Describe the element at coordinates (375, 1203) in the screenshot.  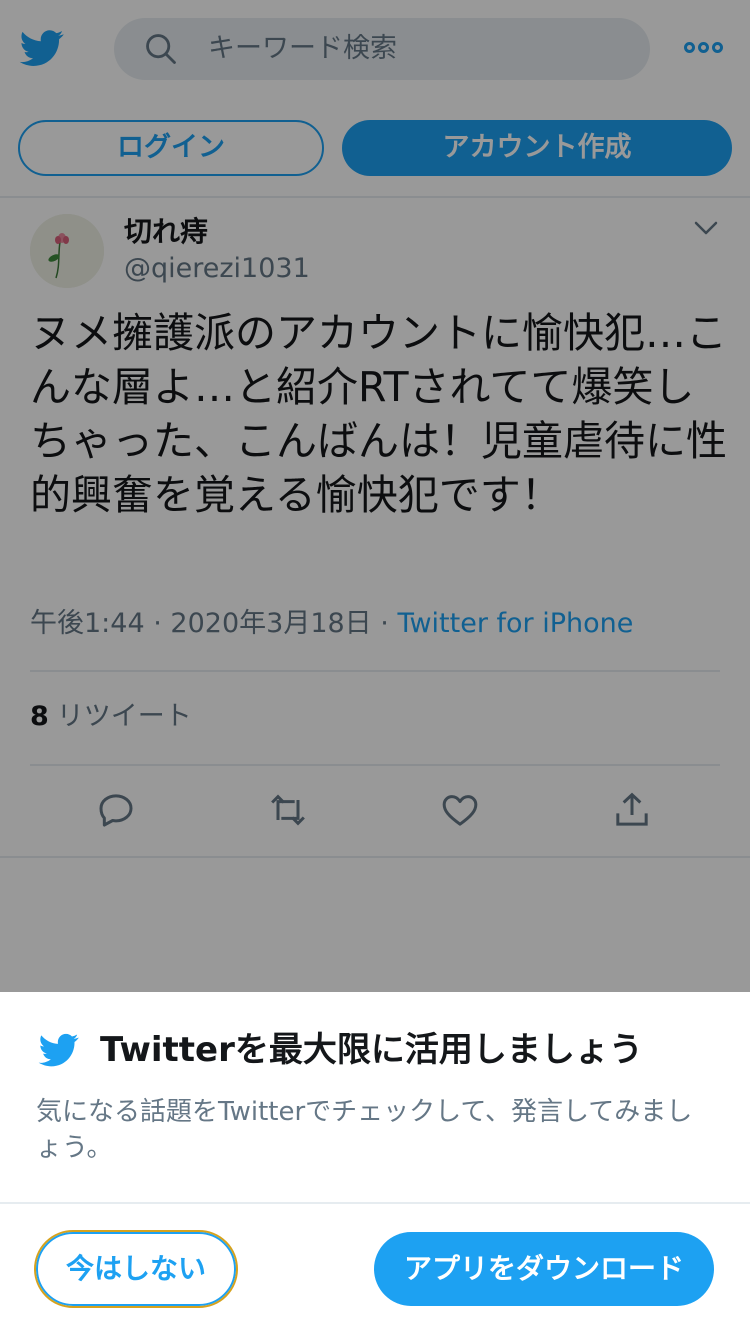
I see `divider` at that location.